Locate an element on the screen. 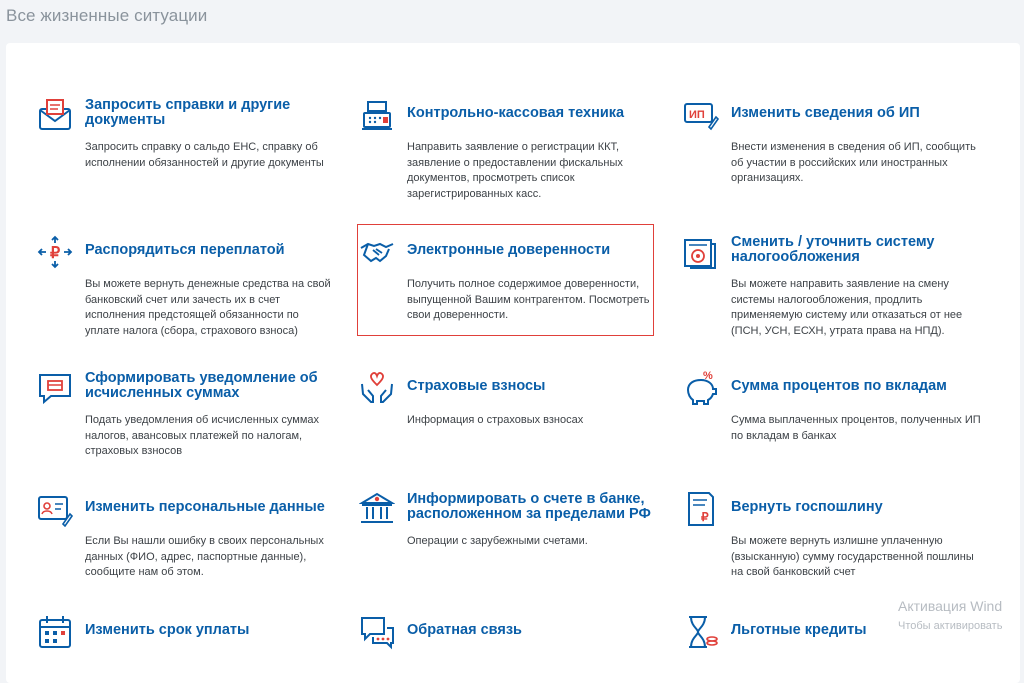 This screenshot has height=683, width=1024. chat-icon is located at coordinates (377, 632).